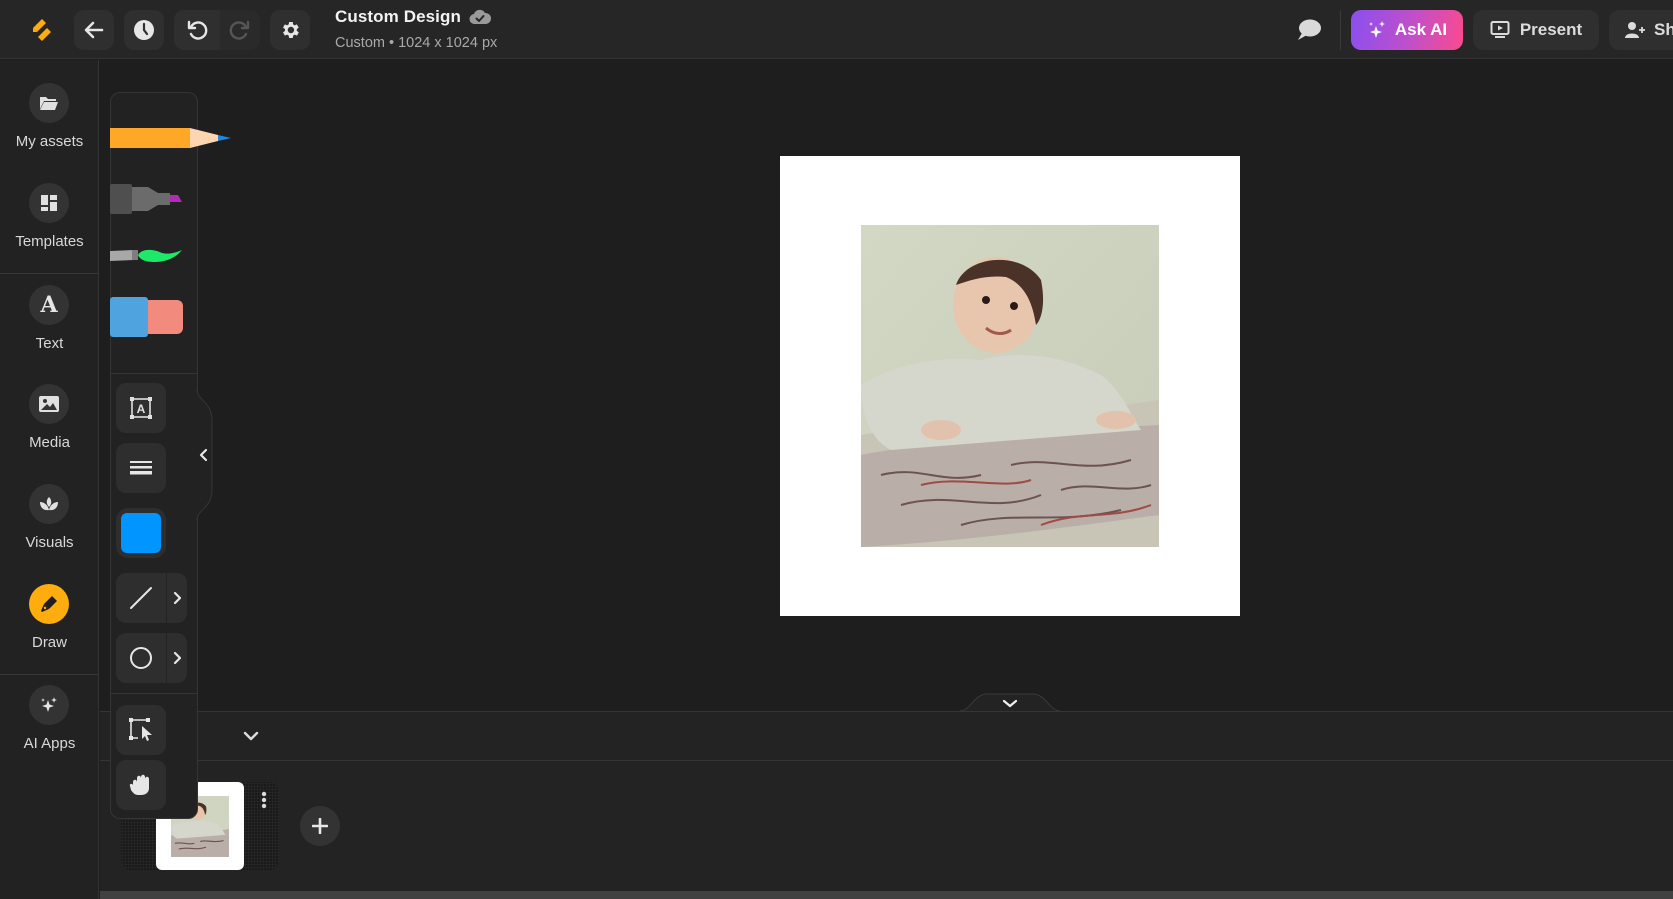  I want to click on folder-icon, so click(49, 103).